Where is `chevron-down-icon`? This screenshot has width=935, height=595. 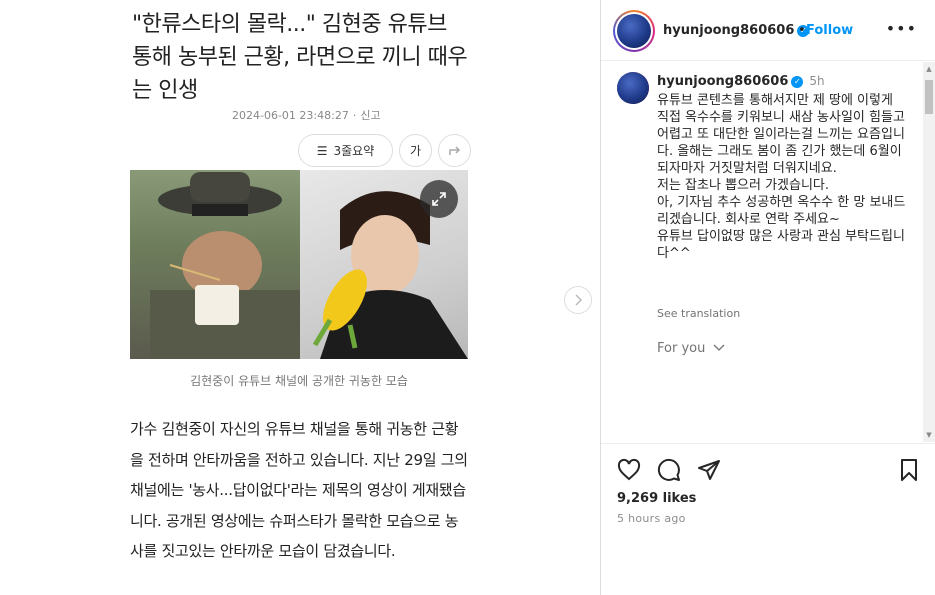 chevron-down-icon is located at coordinates (719, 347).